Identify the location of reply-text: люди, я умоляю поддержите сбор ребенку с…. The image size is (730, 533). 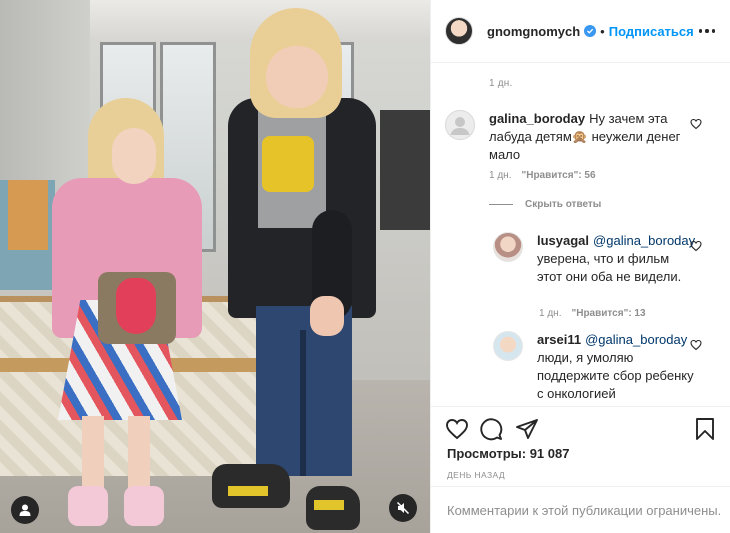
(615, 375).